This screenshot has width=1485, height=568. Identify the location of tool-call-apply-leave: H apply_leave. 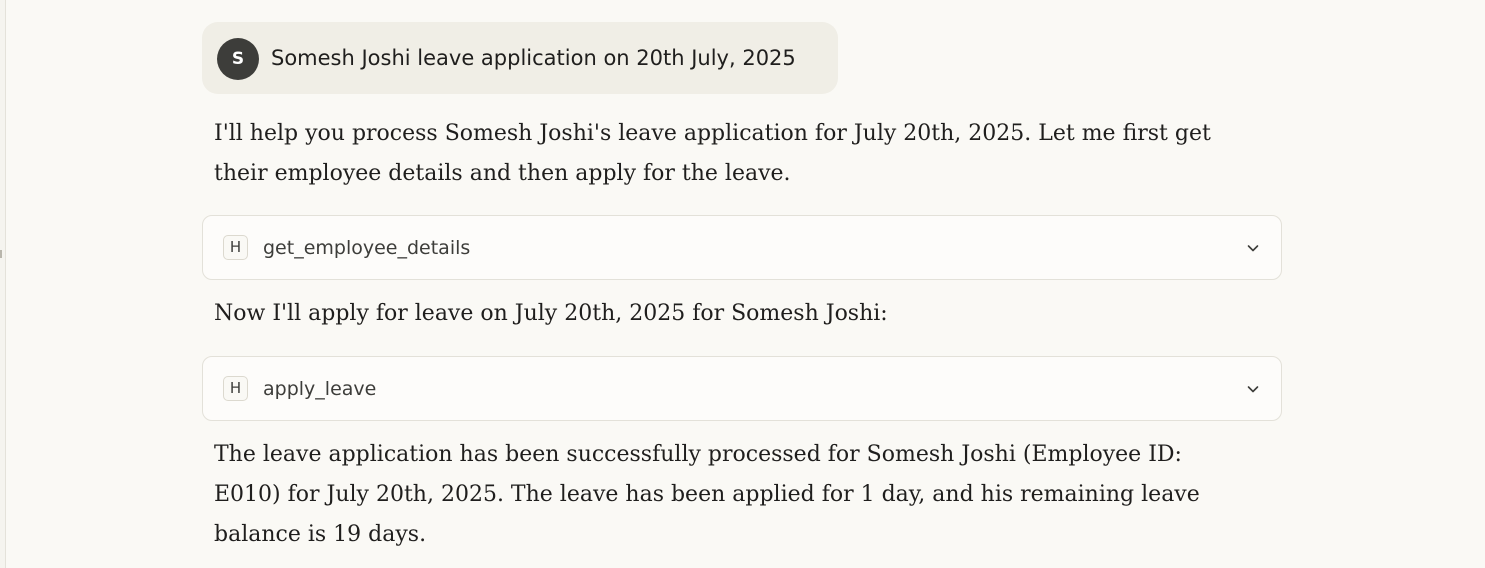
(742, 388).